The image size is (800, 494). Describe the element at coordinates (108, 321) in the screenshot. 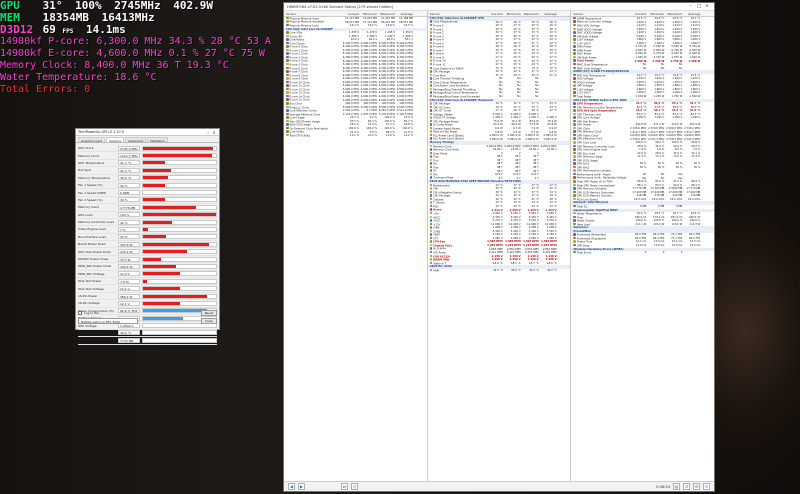

I see `card-select: NVIDIA GeForce RTX 4090` at that location.